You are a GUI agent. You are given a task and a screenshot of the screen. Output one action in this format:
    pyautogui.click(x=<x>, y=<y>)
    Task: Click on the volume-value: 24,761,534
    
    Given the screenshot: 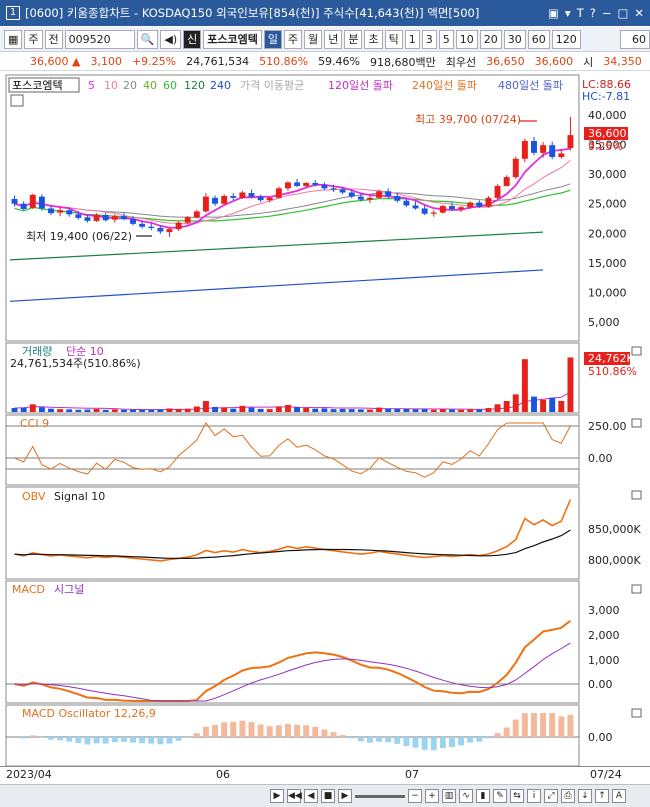 What is the action you would take?
    pyautogui.click(x=218, y=61)
    